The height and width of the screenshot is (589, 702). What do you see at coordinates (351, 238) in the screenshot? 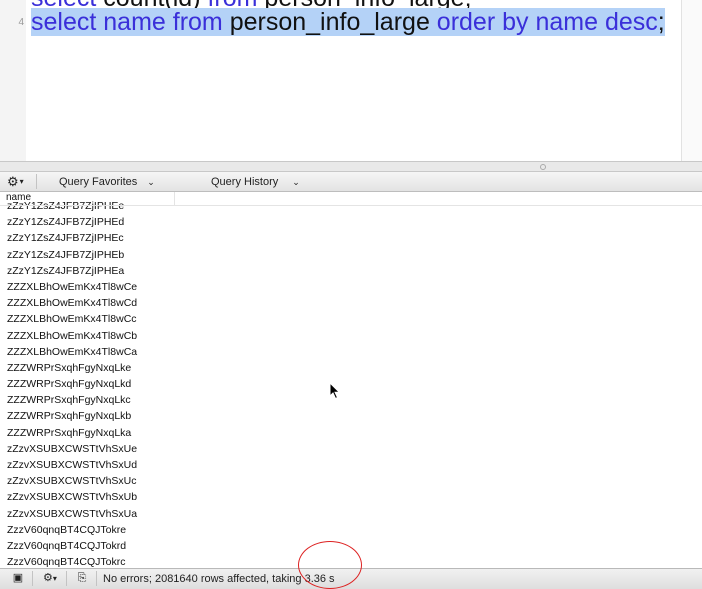
I see `table-row: zZzY1ZsZ4JFB7ZjIPHEc` at bounding box center [351, 238].